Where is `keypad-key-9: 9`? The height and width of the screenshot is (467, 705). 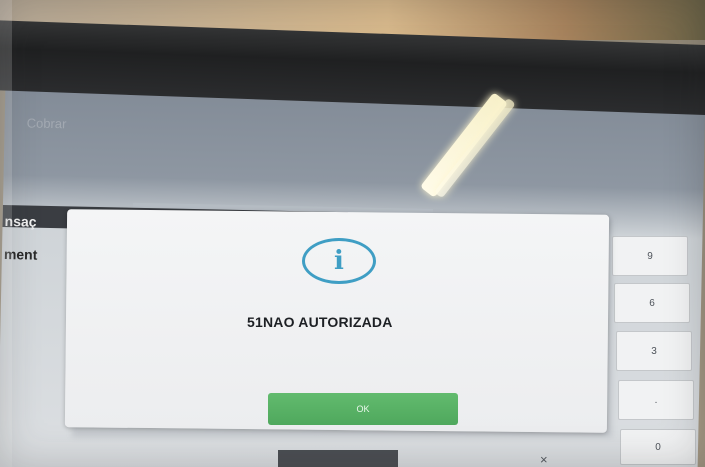 keypad-key-9: 9 is located at coordinates (650, 256).